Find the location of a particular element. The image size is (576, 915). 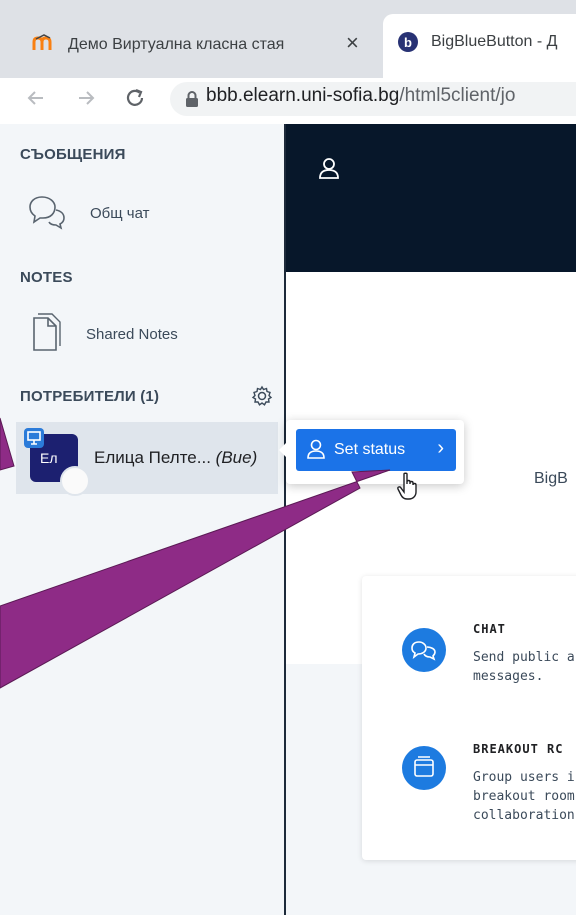

lock-icon is located at coordinates (192, 99).